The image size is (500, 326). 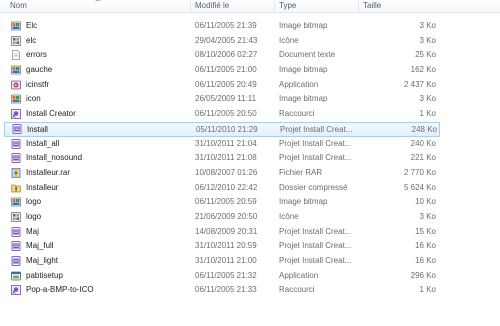 I want to click on column-header-type: Type, so click(x=316, y=6).